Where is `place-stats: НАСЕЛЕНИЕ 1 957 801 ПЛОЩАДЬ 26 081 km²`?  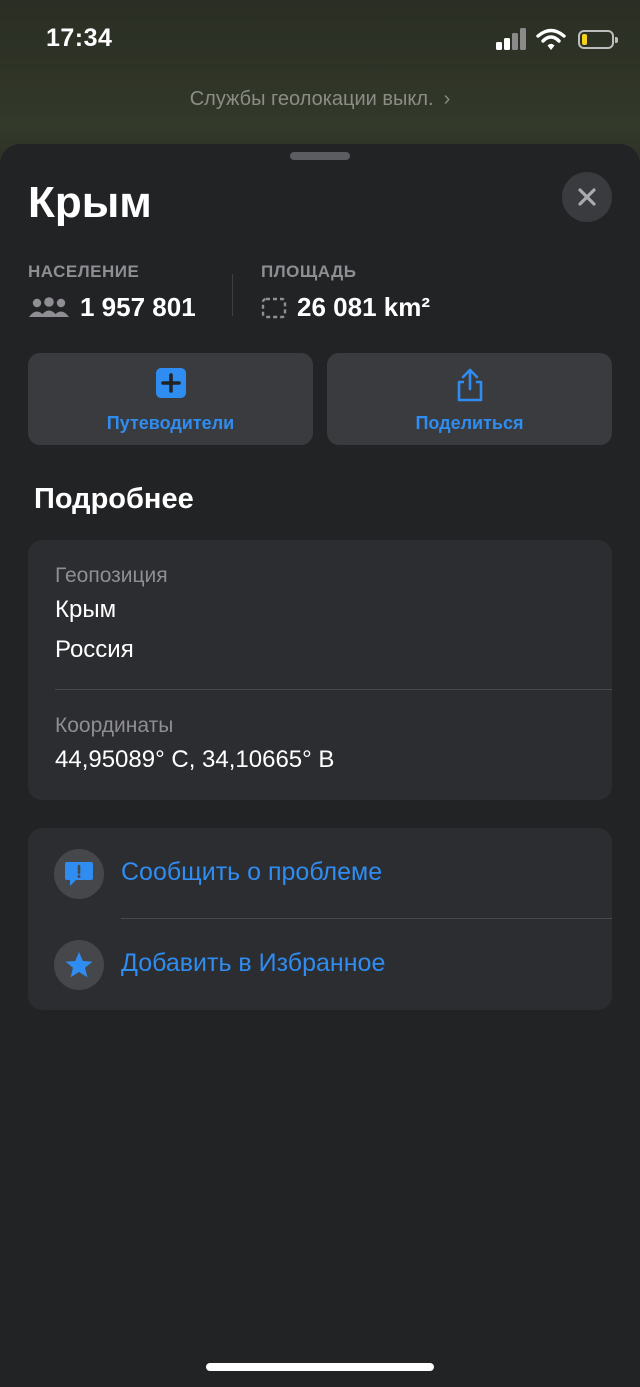 place-stats: НАСЕЛЕНИЕ 1 957 801 ПЛОЩАДЬ 26 081 km² is located at coordinates (320, 297).